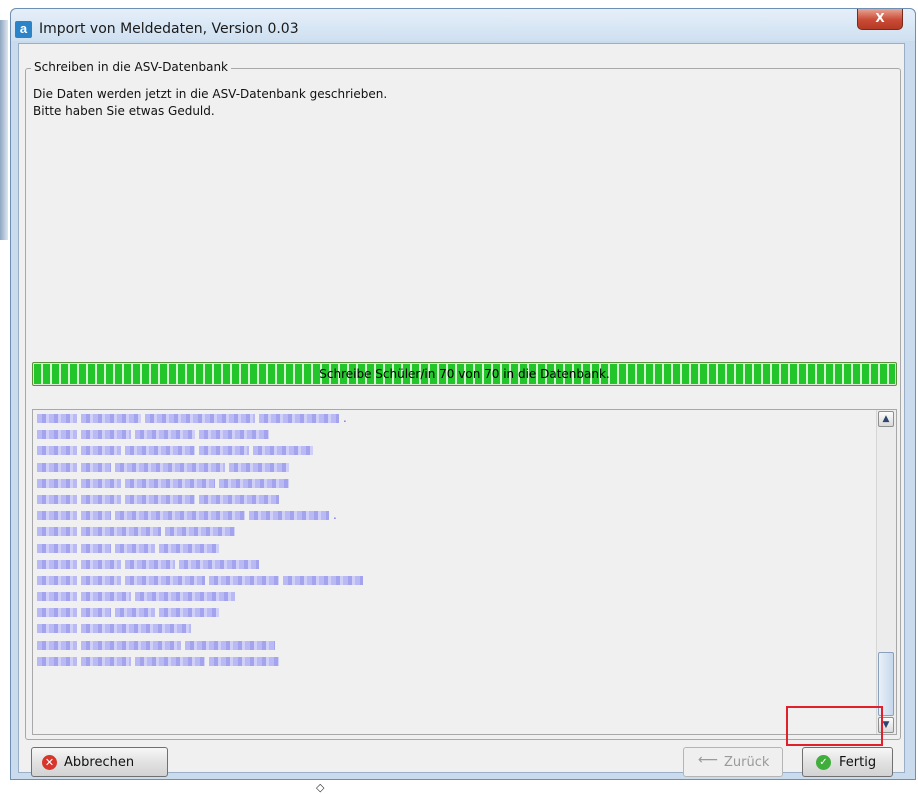 This screenshot has width=918, height=794. Describe the element at coordinates (708, 760) in the screenshot. I see `arrow-left-icon: ⟵` at that location.